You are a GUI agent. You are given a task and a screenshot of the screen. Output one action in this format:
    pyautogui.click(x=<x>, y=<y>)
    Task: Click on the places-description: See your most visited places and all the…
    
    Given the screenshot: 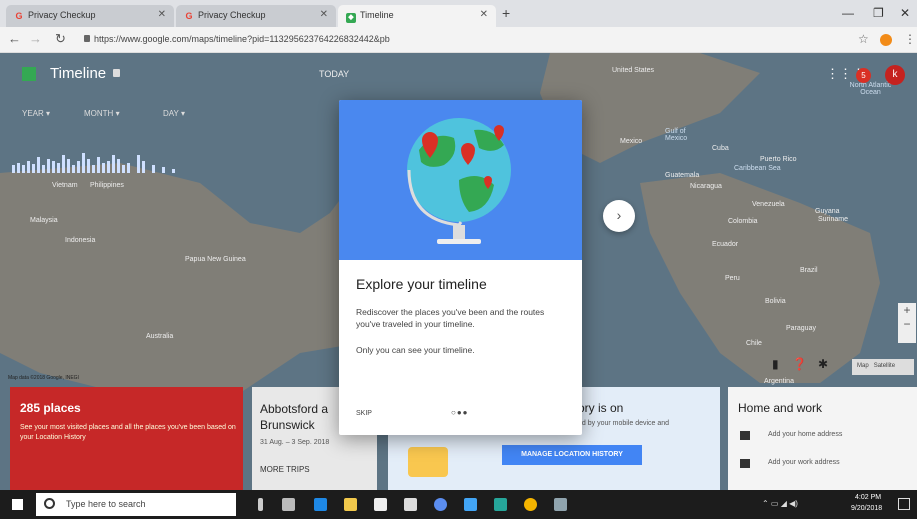 What is the action you would take?
    pyautogui.click(x=128, y=432)
    